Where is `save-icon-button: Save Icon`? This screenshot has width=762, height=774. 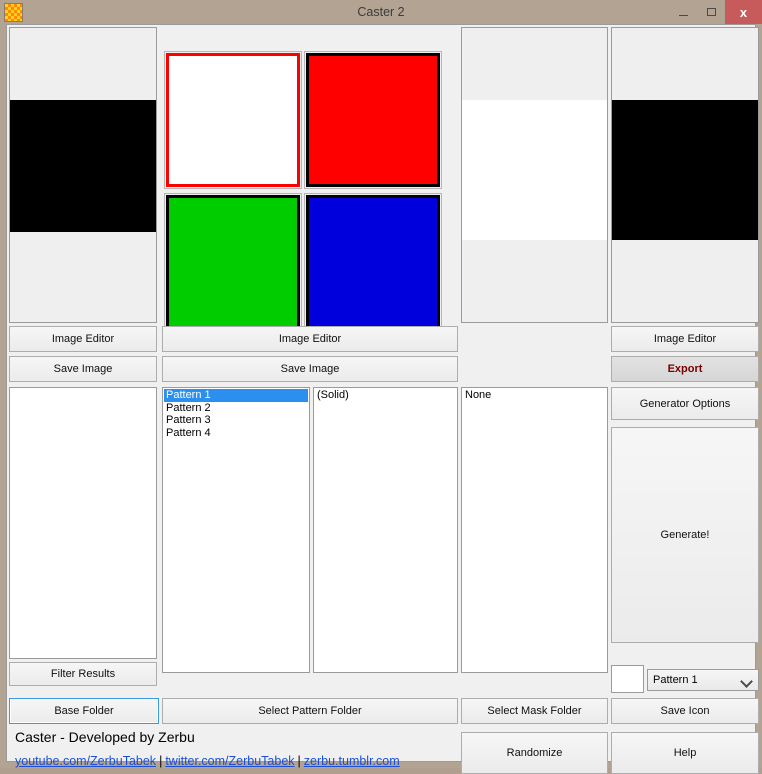
save-icon-button: Save Icon is located at coordinates (685, 711).